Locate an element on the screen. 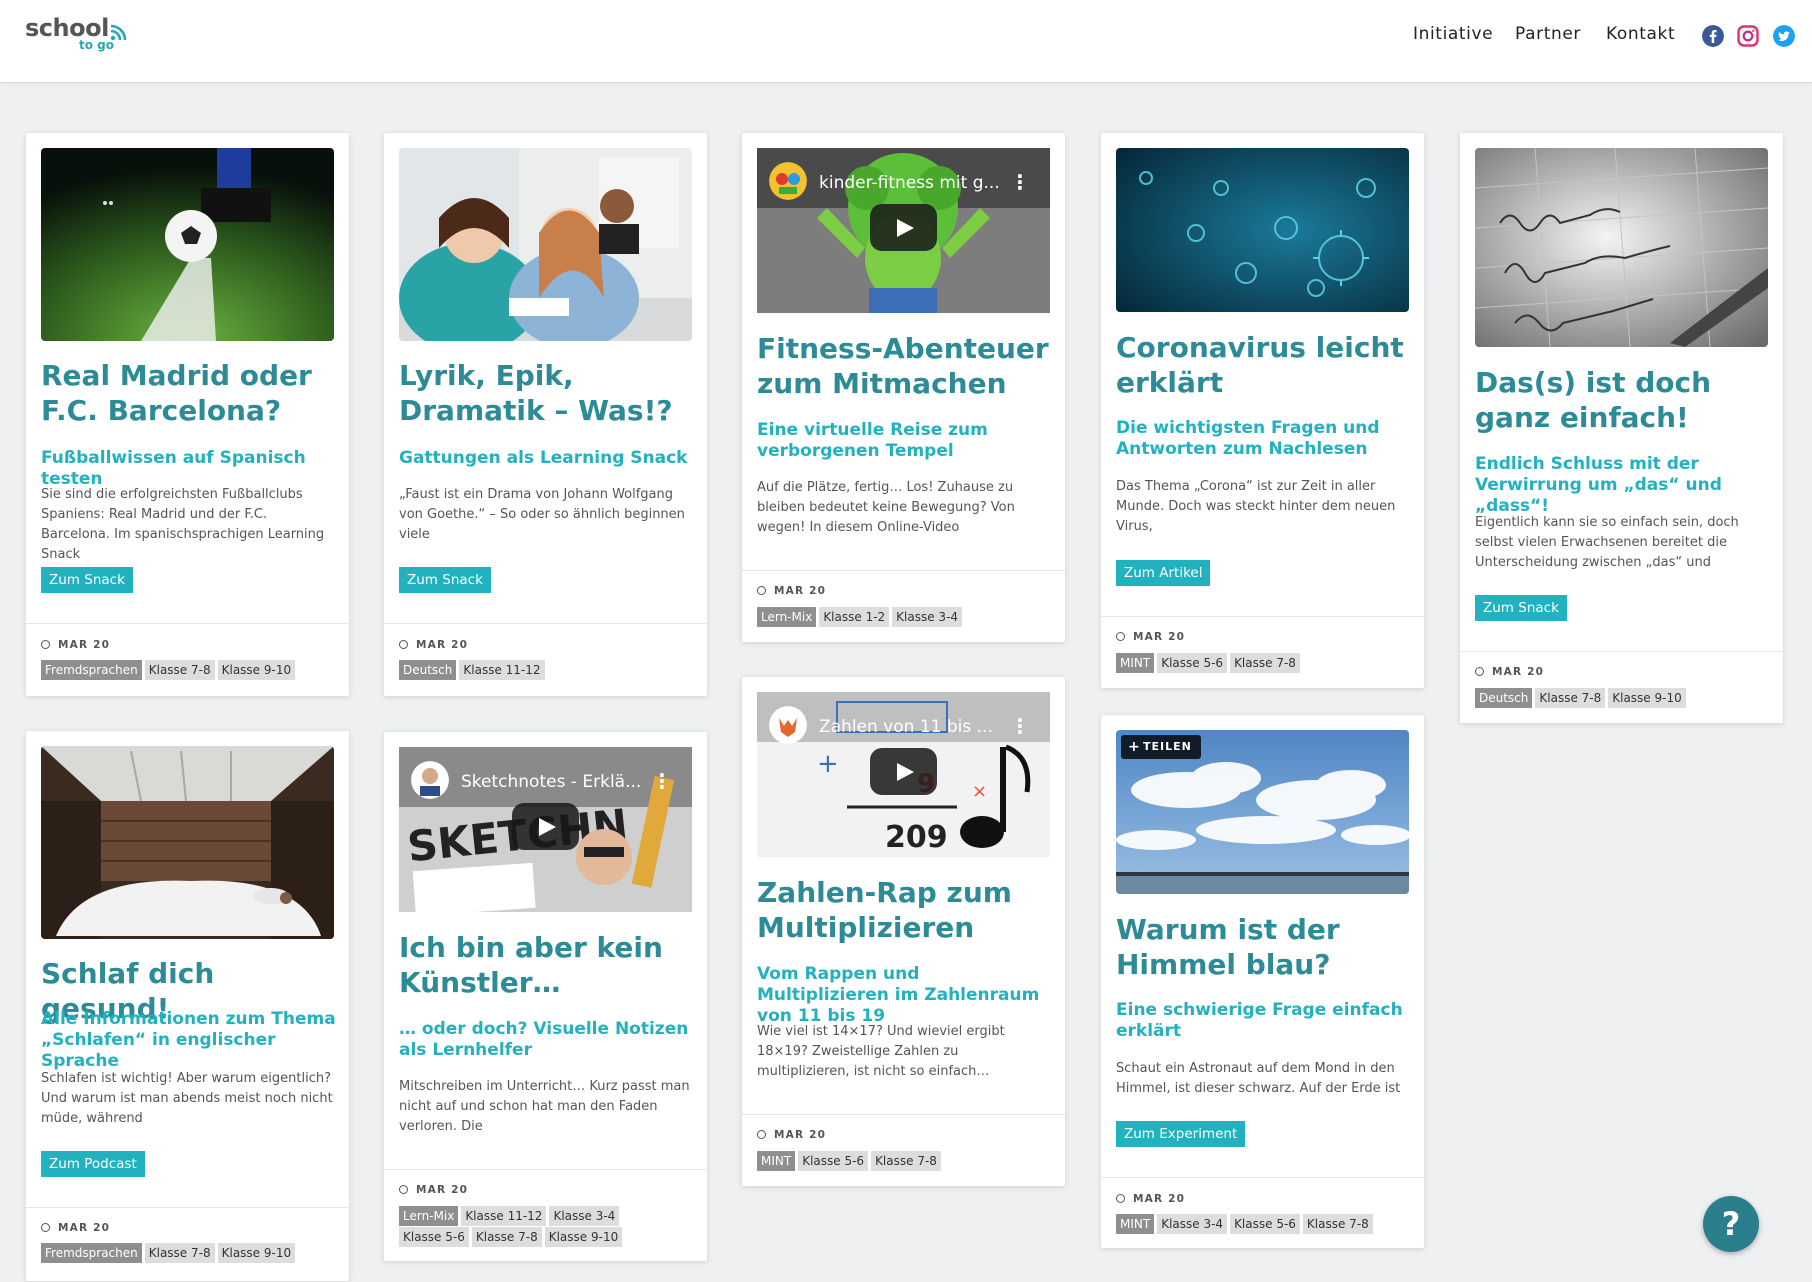  card-image-handwriting is located at coordinates (1621, 247).